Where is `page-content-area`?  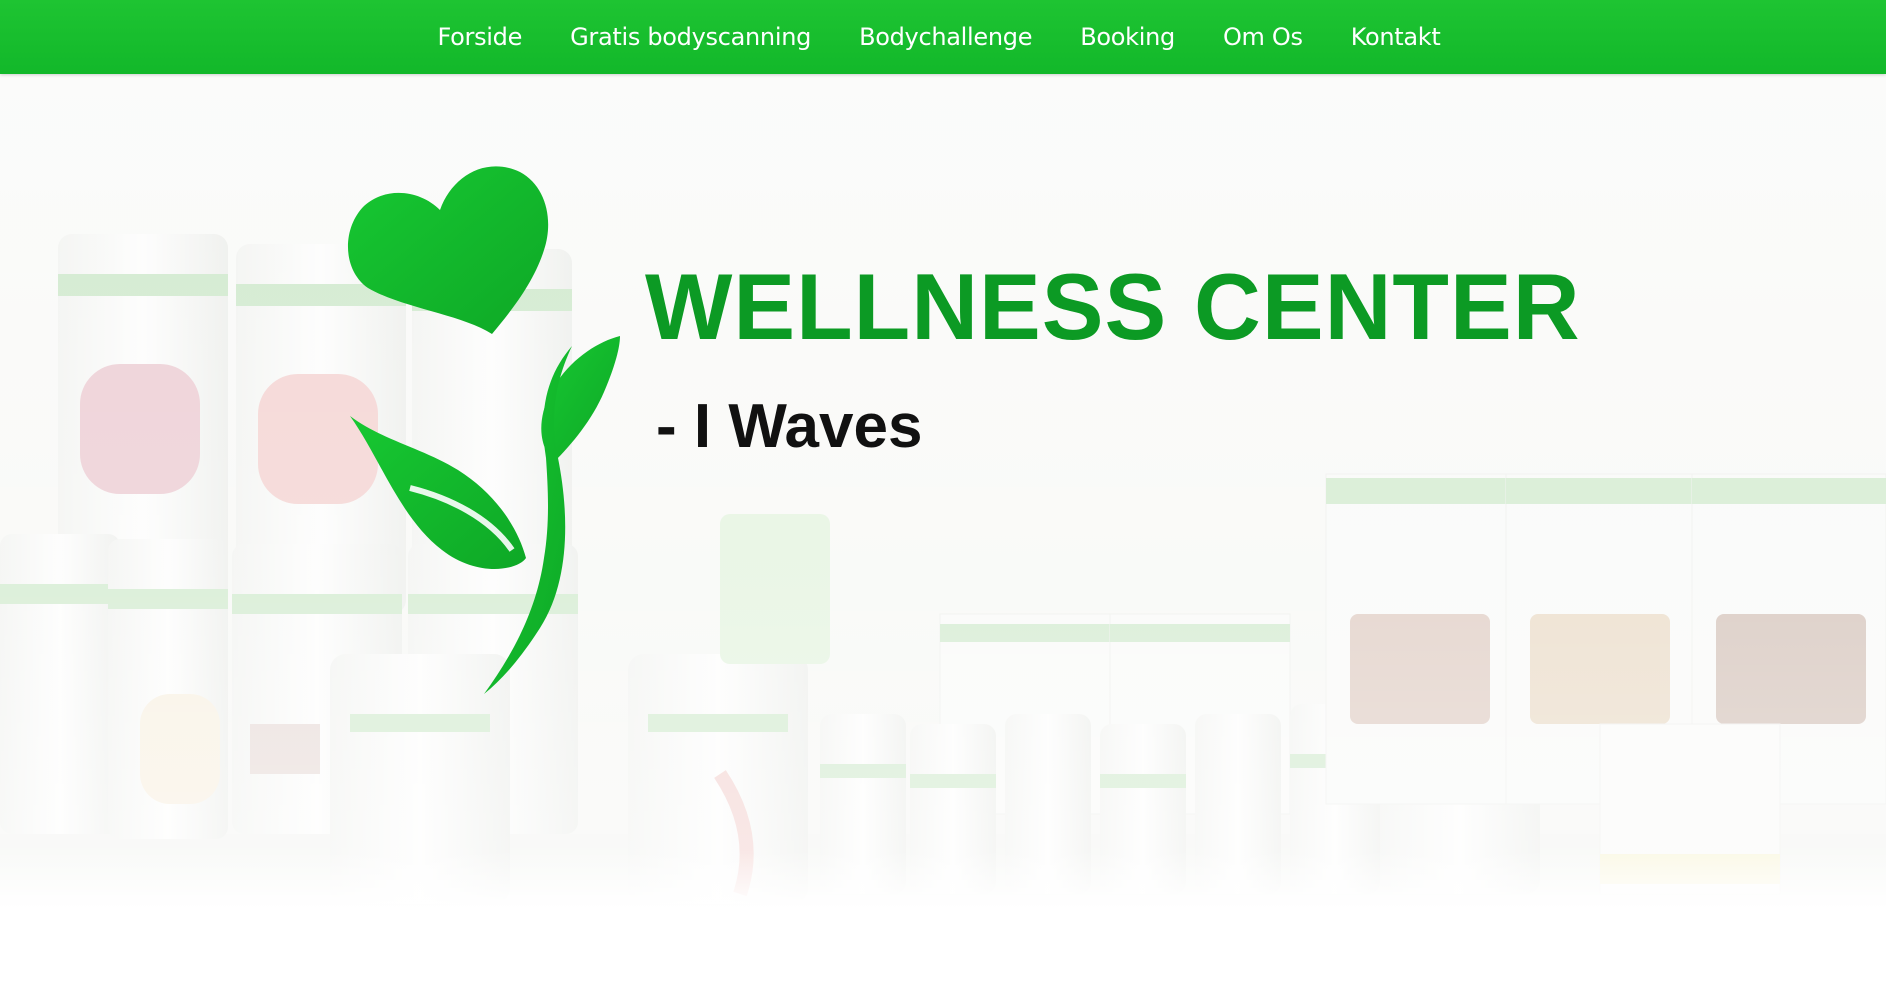
page-content-area is located at coordinates (943, 949).